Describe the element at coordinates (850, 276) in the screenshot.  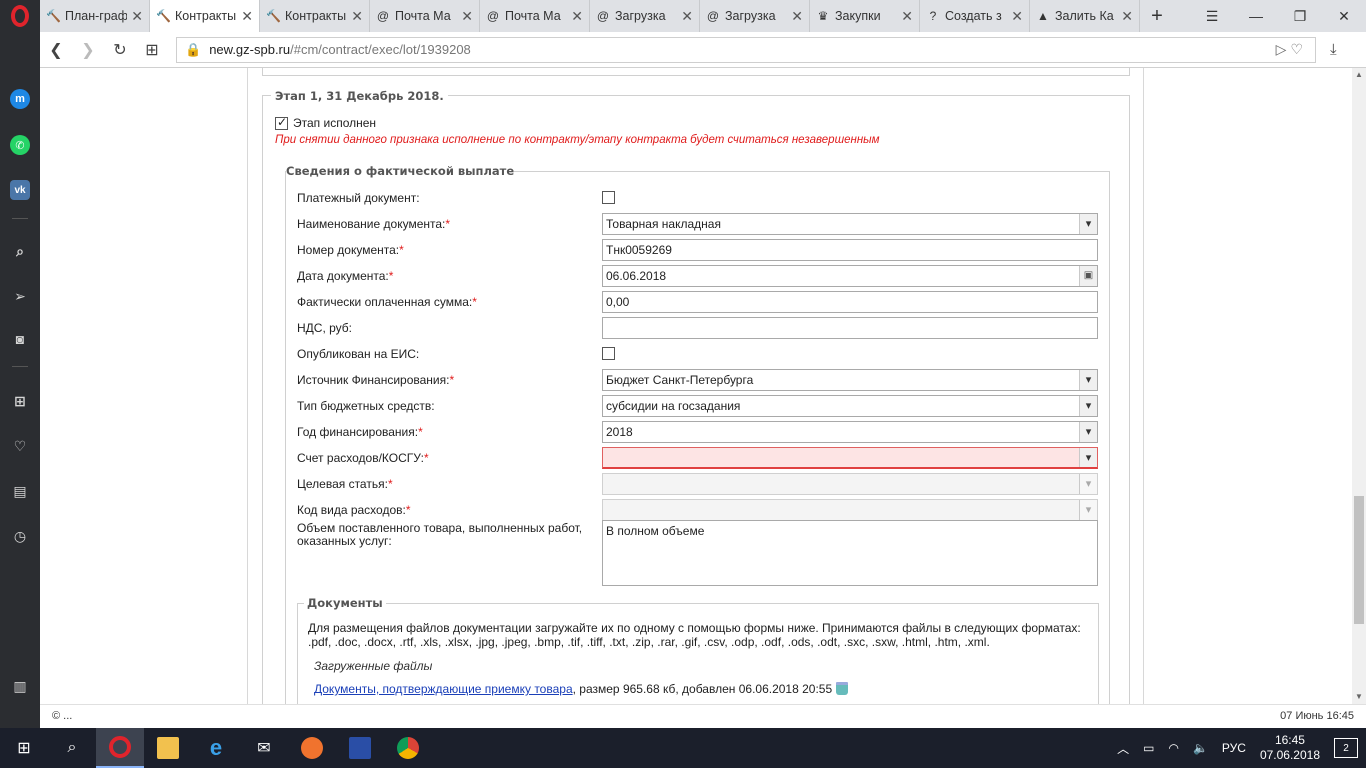
I see `field-input: 06.06.2018` at that location.